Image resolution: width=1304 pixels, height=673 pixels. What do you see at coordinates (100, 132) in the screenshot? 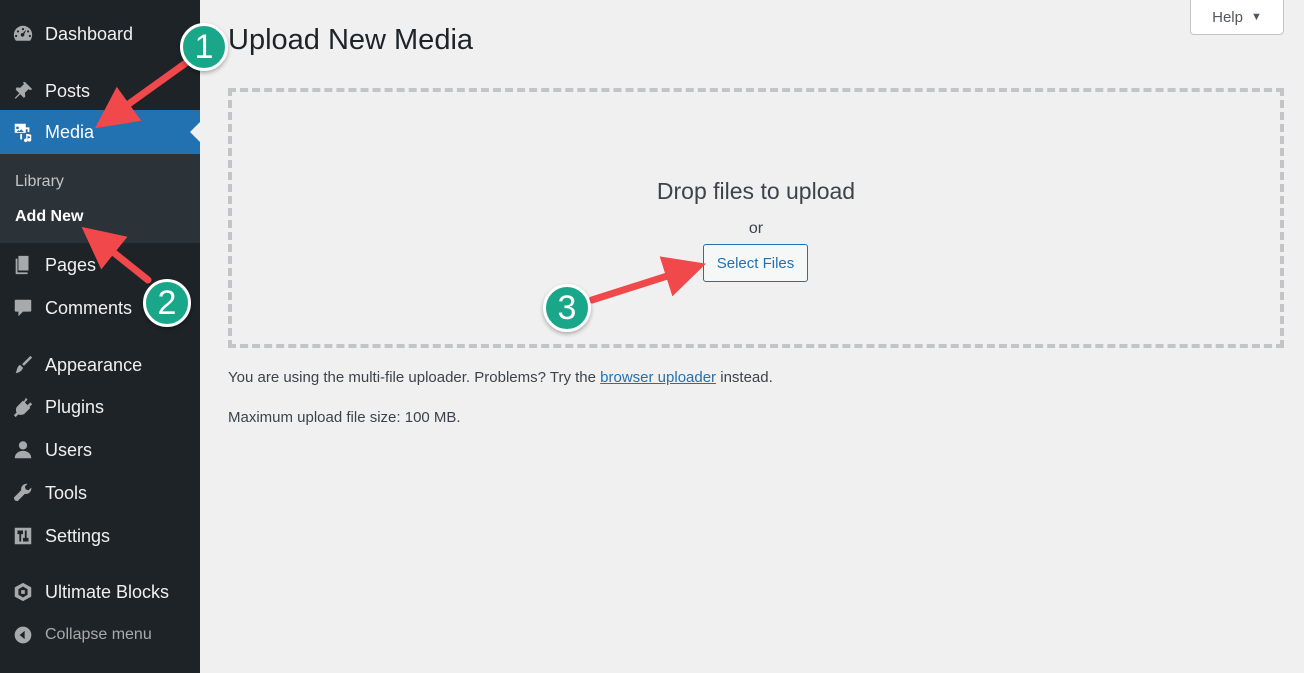
I see `sidebar-item-media: Media` at bounding box center [100, 132].